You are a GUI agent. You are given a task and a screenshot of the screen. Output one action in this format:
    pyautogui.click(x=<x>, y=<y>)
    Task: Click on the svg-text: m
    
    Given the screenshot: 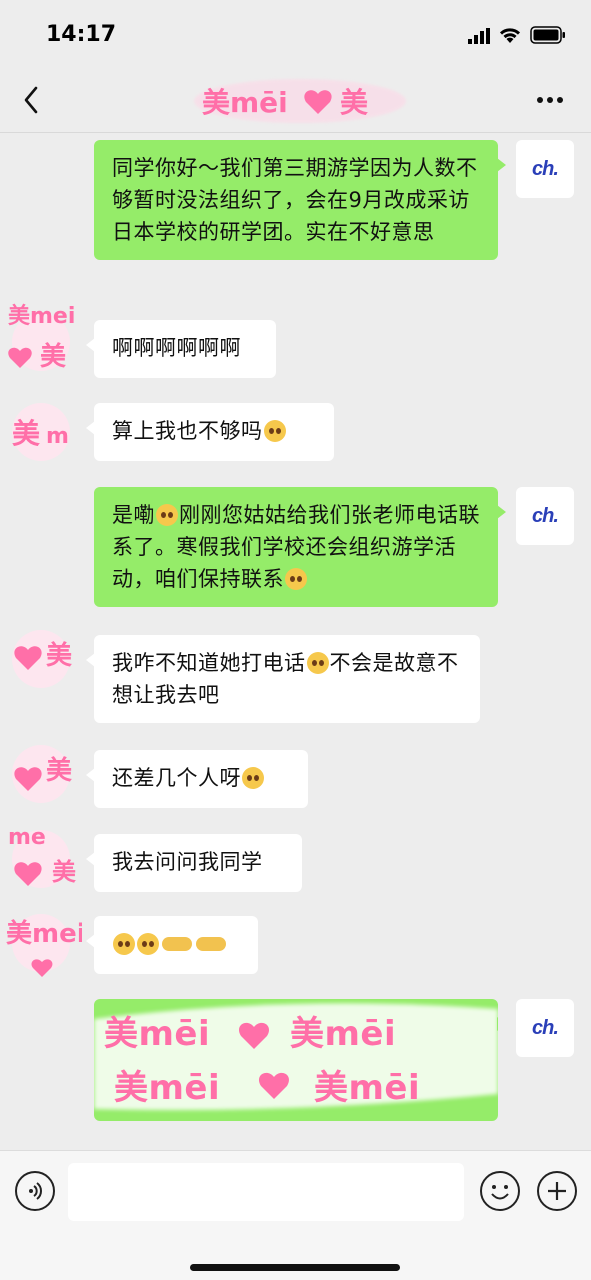 What is the action you would take?
    pyautogui.click(x=57, y=436)
    